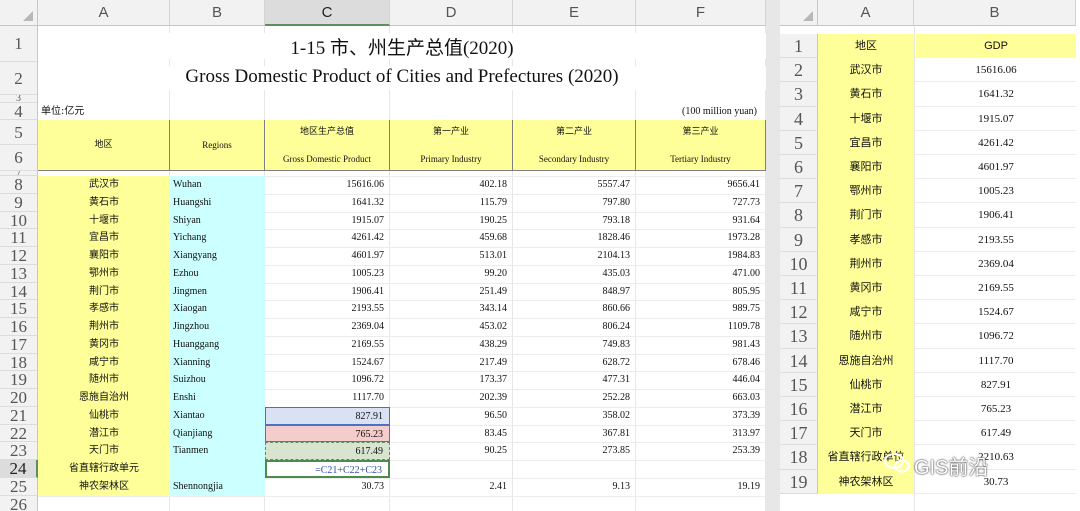 This screenshot has width=1080, height=511. What do you see at coordinates (451, 221) in the screenshot?
I see `primary-cell: 190.25` at bounding box center [451, 221].